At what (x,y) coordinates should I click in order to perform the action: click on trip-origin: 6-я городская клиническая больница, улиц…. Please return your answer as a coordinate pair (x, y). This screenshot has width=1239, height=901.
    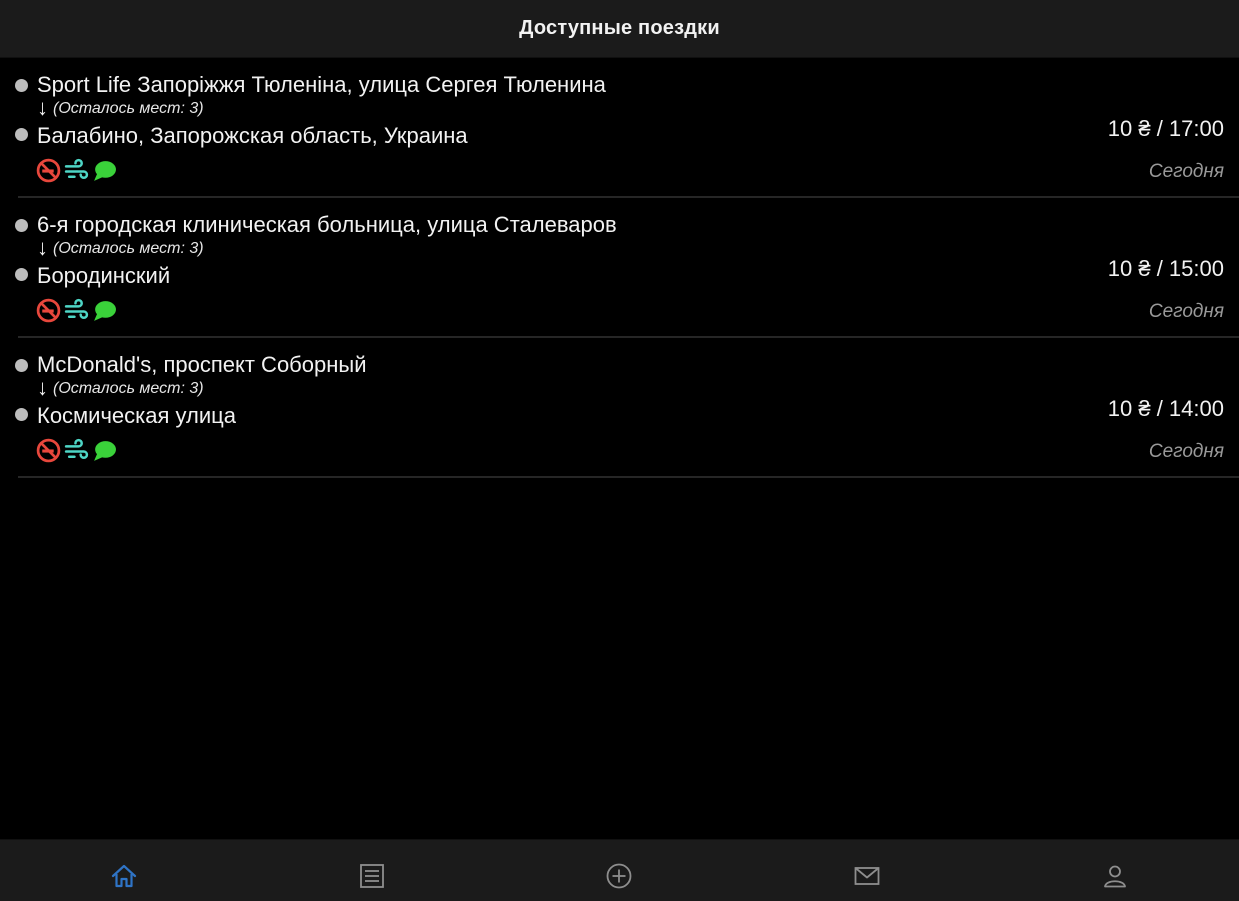
    Looking at the image, I should click on (327, 224).